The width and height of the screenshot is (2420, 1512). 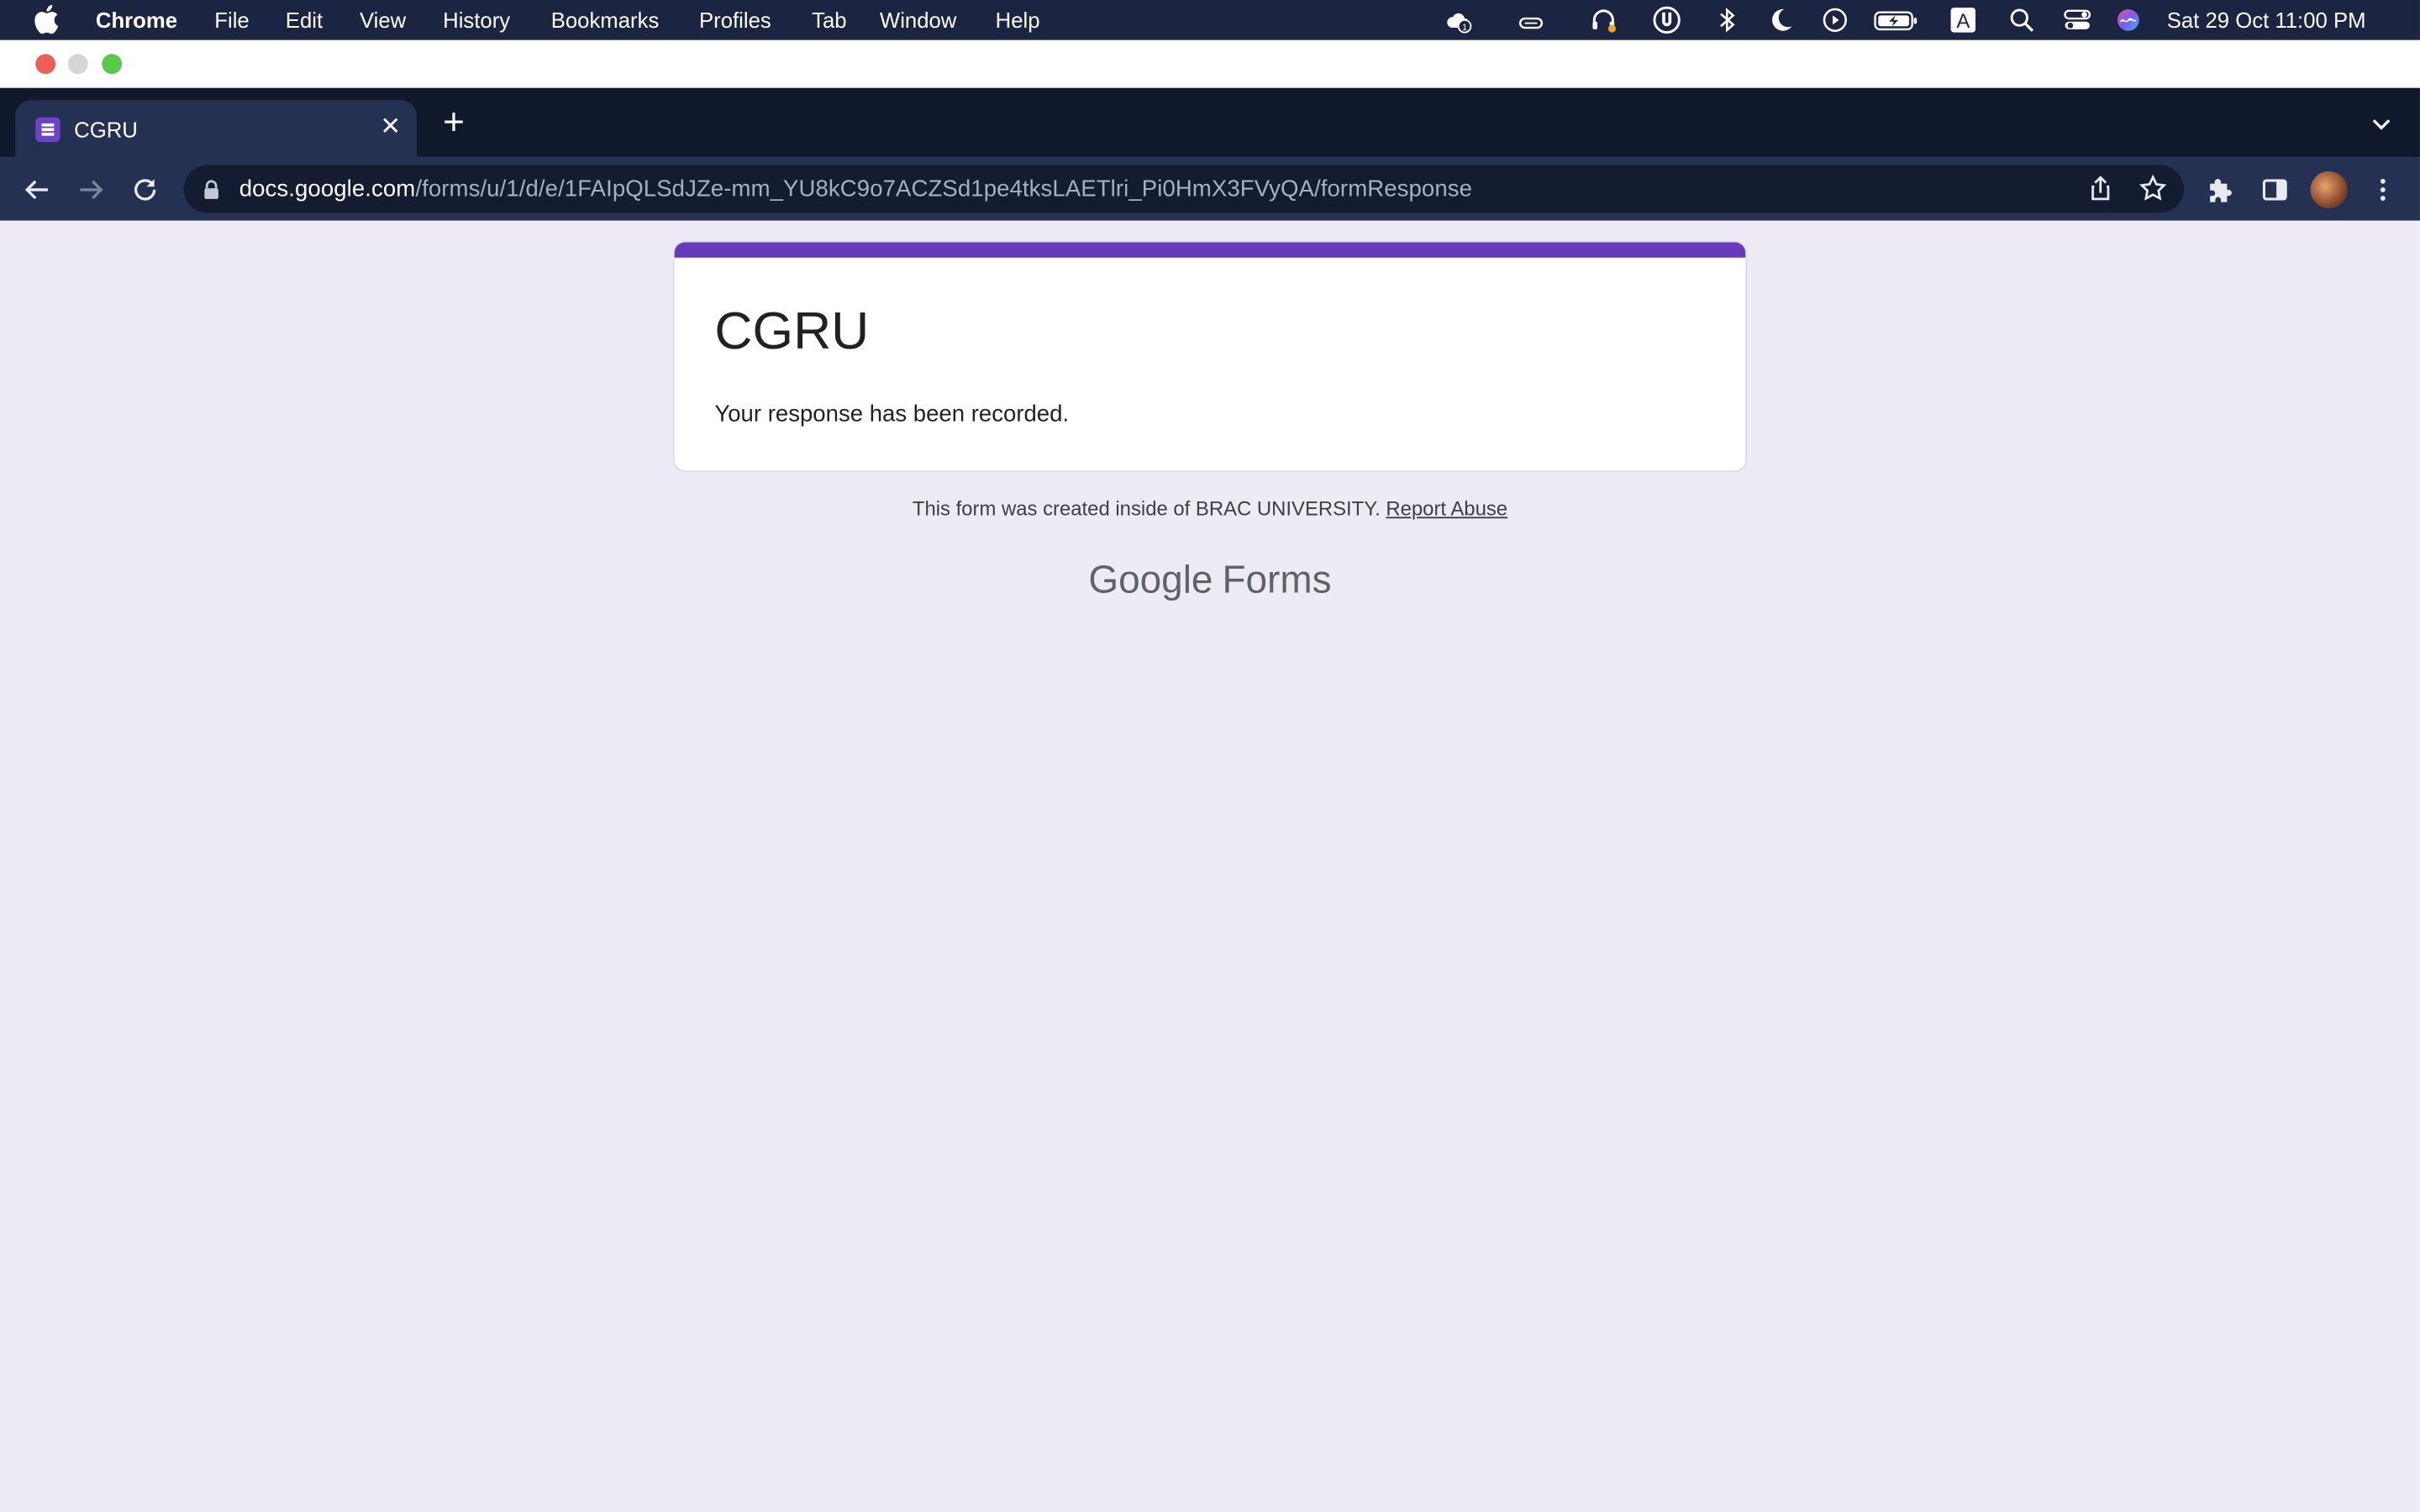 What do you see at coordinates (136, 20) in the screenshot?
I see `menu-app-name: Chrome` at bounding box center [136, 20].